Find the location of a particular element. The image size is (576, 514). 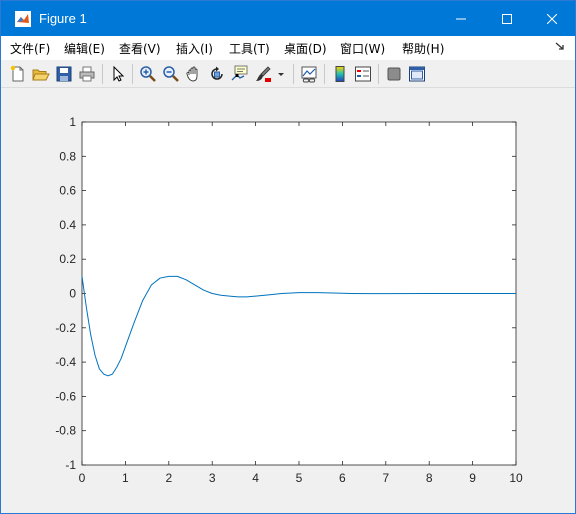

zoom-in-icon is located at coordinates (148, 74).